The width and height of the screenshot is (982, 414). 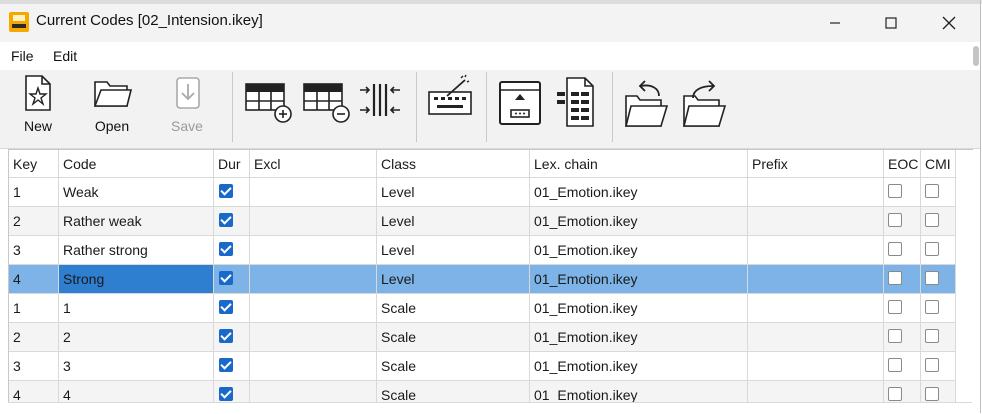 What do you see at coordinates (34, 279) in the screenshot?
I see `cell-key: 4` at bounding box center [34, 279].